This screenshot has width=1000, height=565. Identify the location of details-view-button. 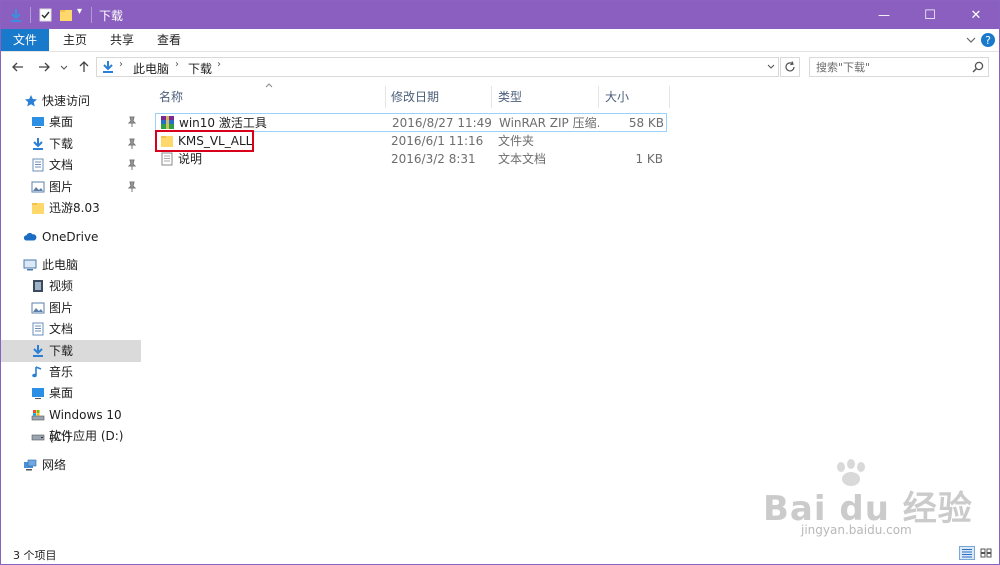
(967, 553).